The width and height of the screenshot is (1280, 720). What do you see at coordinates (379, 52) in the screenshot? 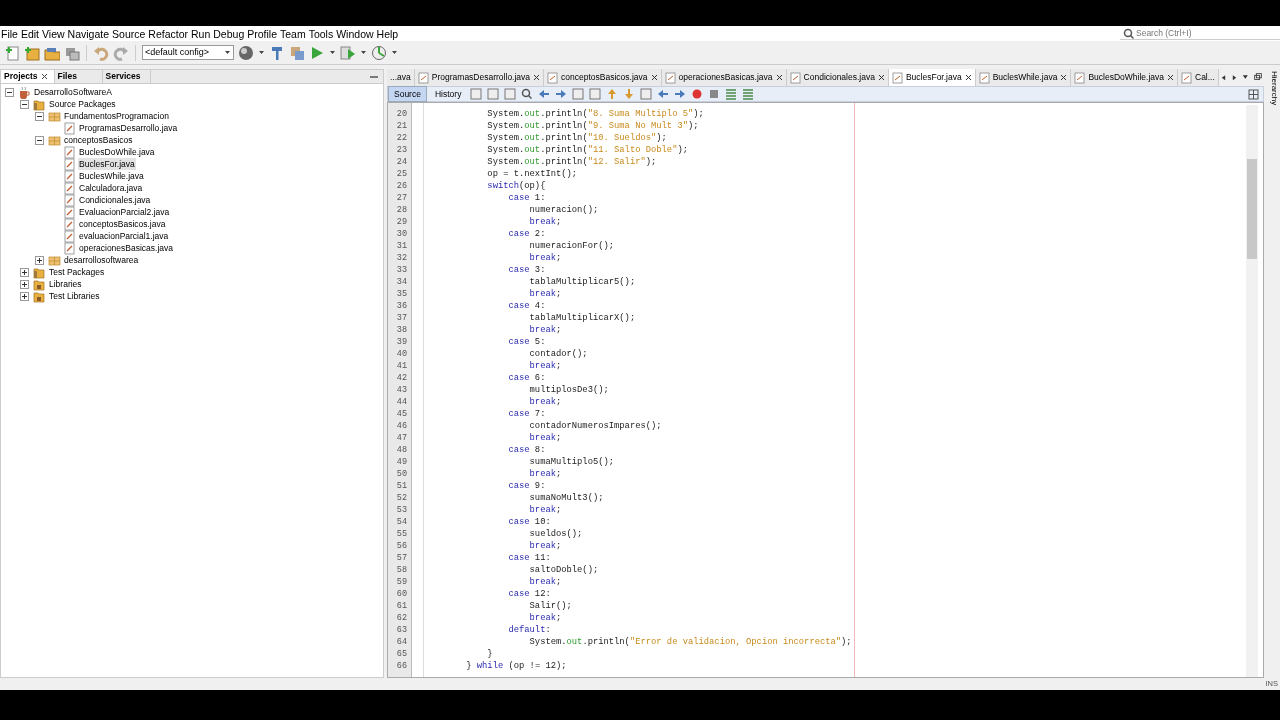
I see `profile-icon` at bounding box center [379, 52].